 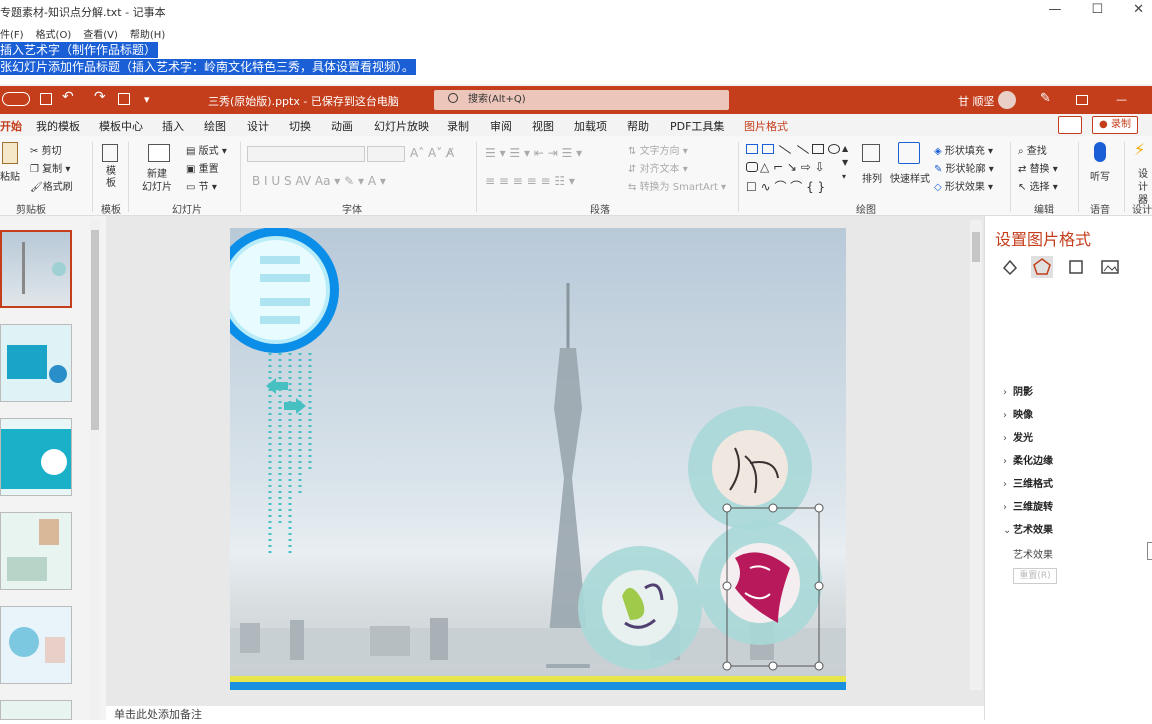 What do you see at coordinates (110, 153) in the screenshot?
I see `template-icon` at bounding box center [110, 153].